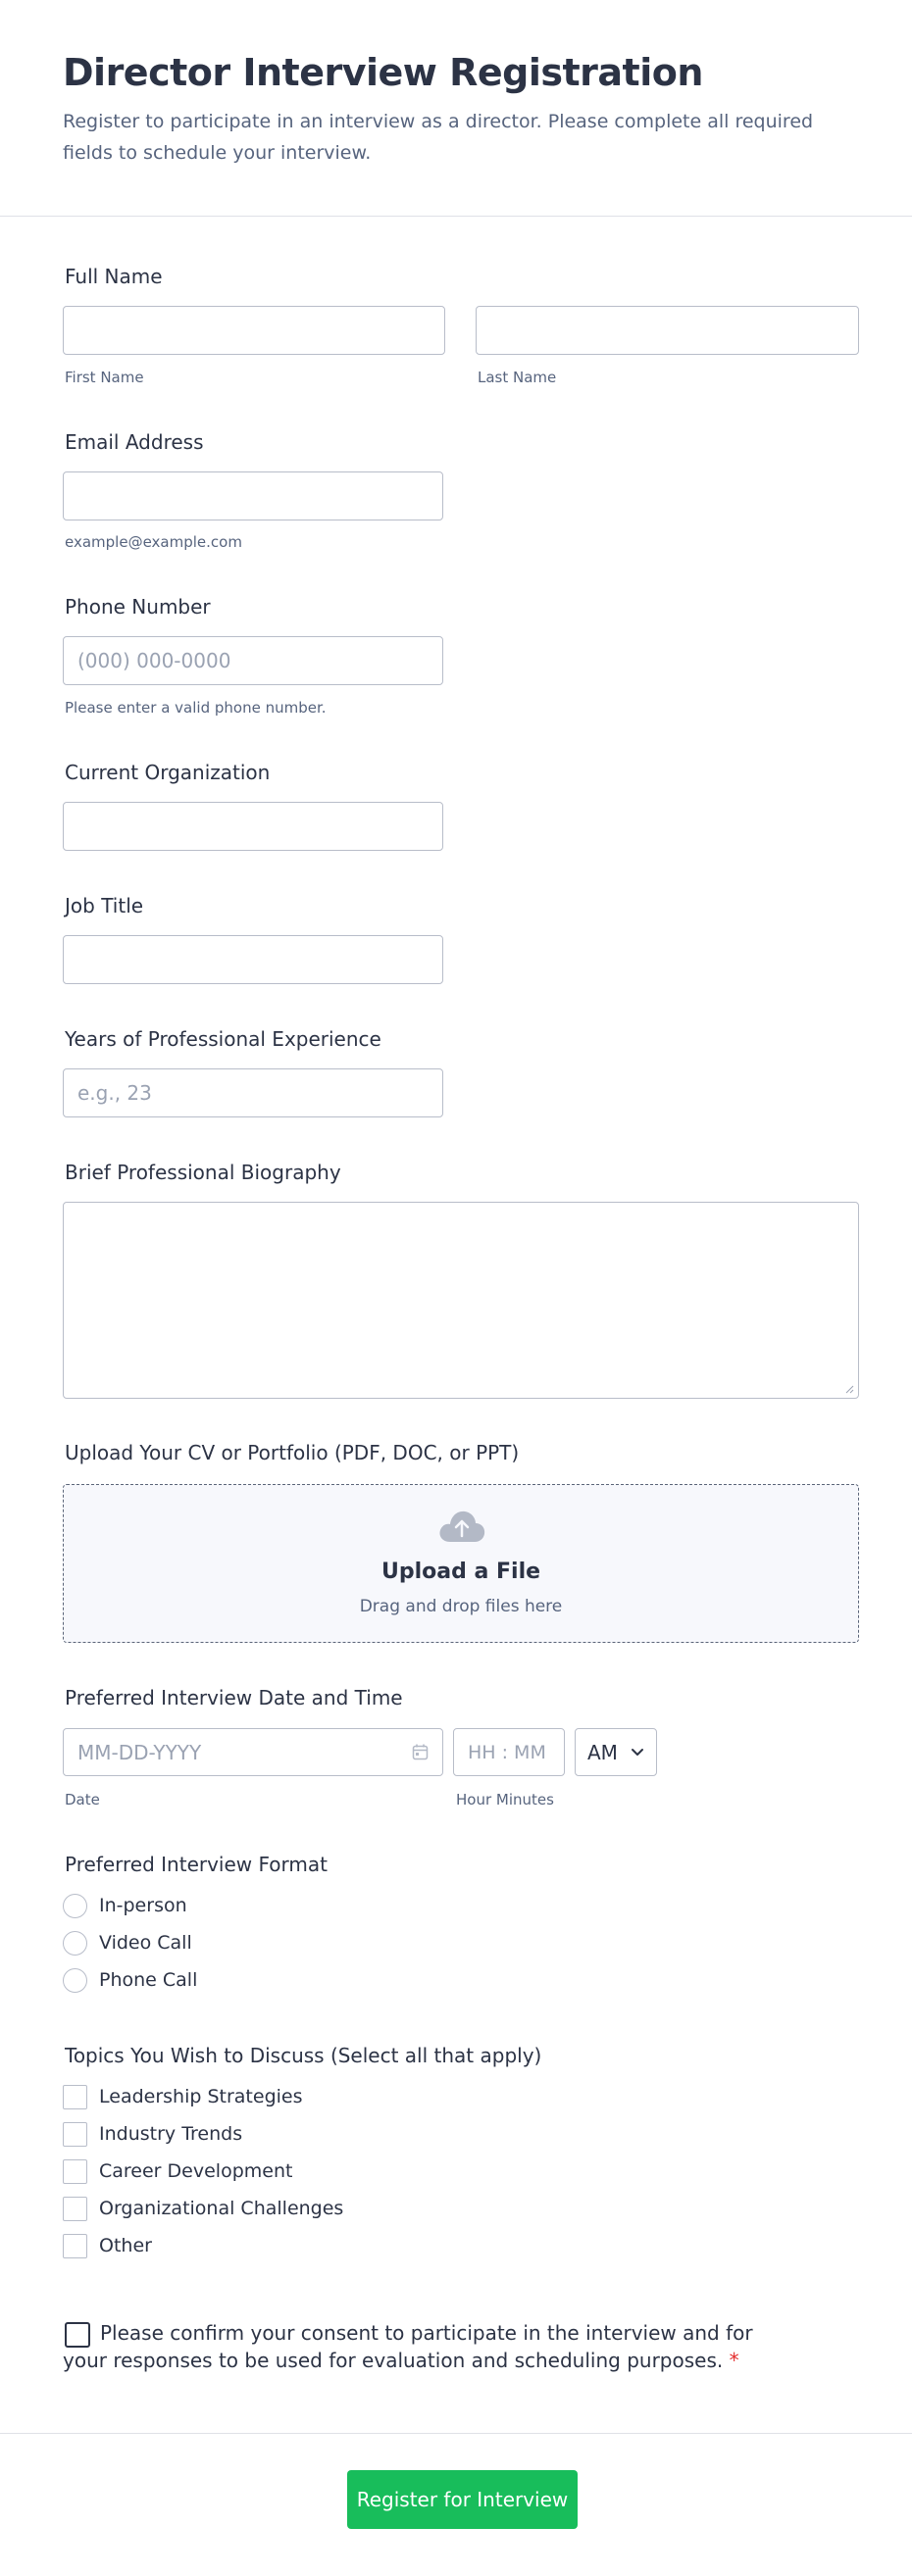 Image resolution: width=912 pixels, height=2576 pixels. I want to click on format-label: Preferred Interview Format, so click(196, 1864).